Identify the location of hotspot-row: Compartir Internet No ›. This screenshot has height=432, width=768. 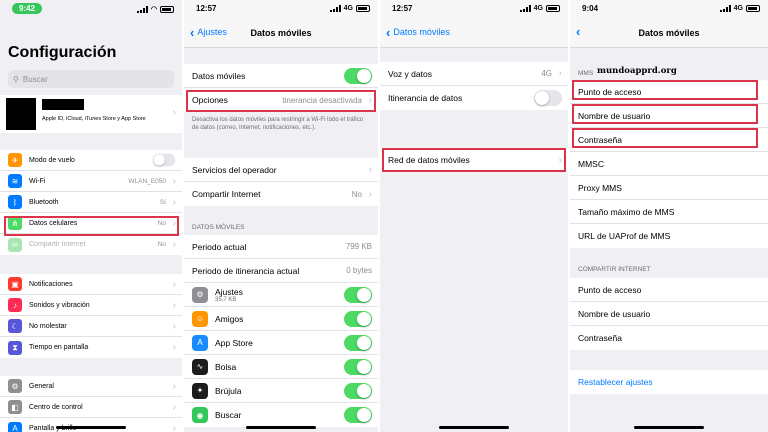
(281, 194).